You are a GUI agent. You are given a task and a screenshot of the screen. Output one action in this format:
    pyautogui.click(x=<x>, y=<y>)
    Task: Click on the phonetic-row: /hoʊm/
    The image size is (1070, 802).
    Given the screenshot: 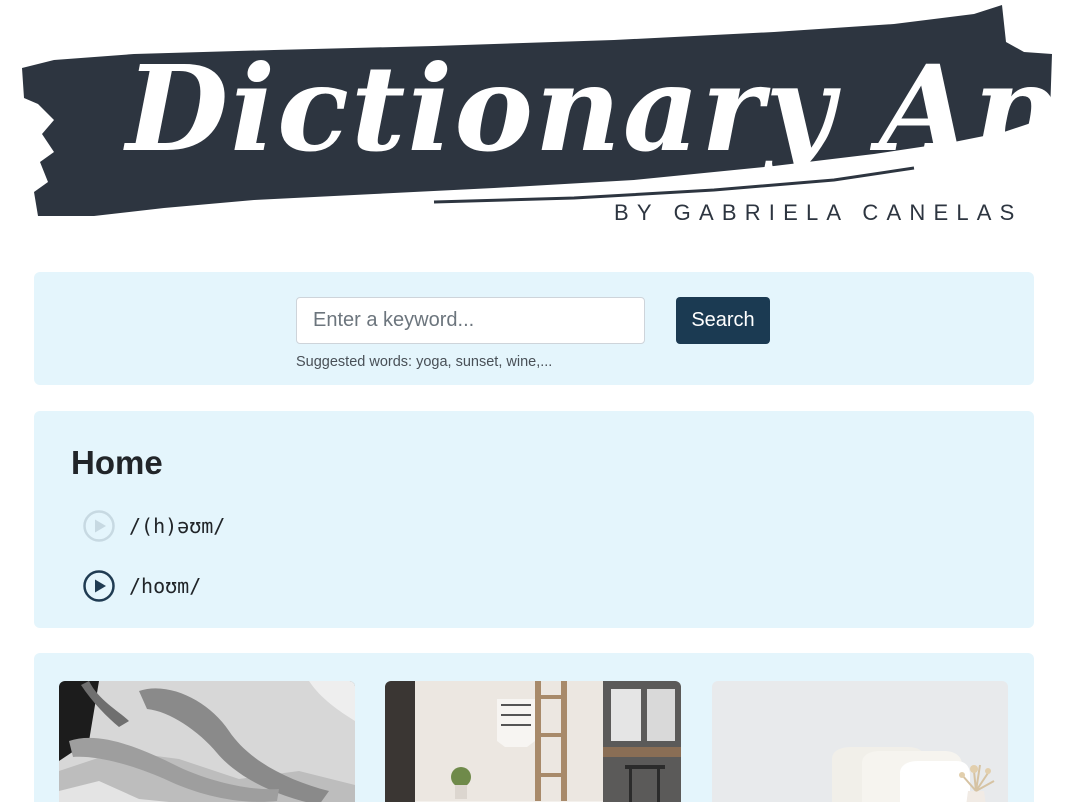 What is the action you would take?
    pyautogui.click(x=141, y=586)
    